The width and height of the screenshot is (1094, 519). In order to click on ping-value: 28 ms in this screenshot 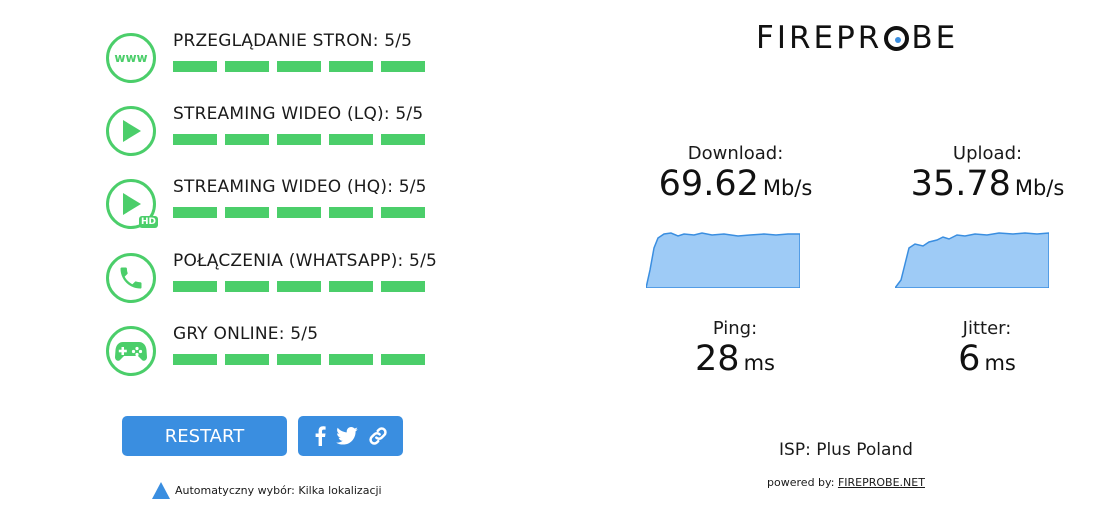, I will do `click(735, 361)`.